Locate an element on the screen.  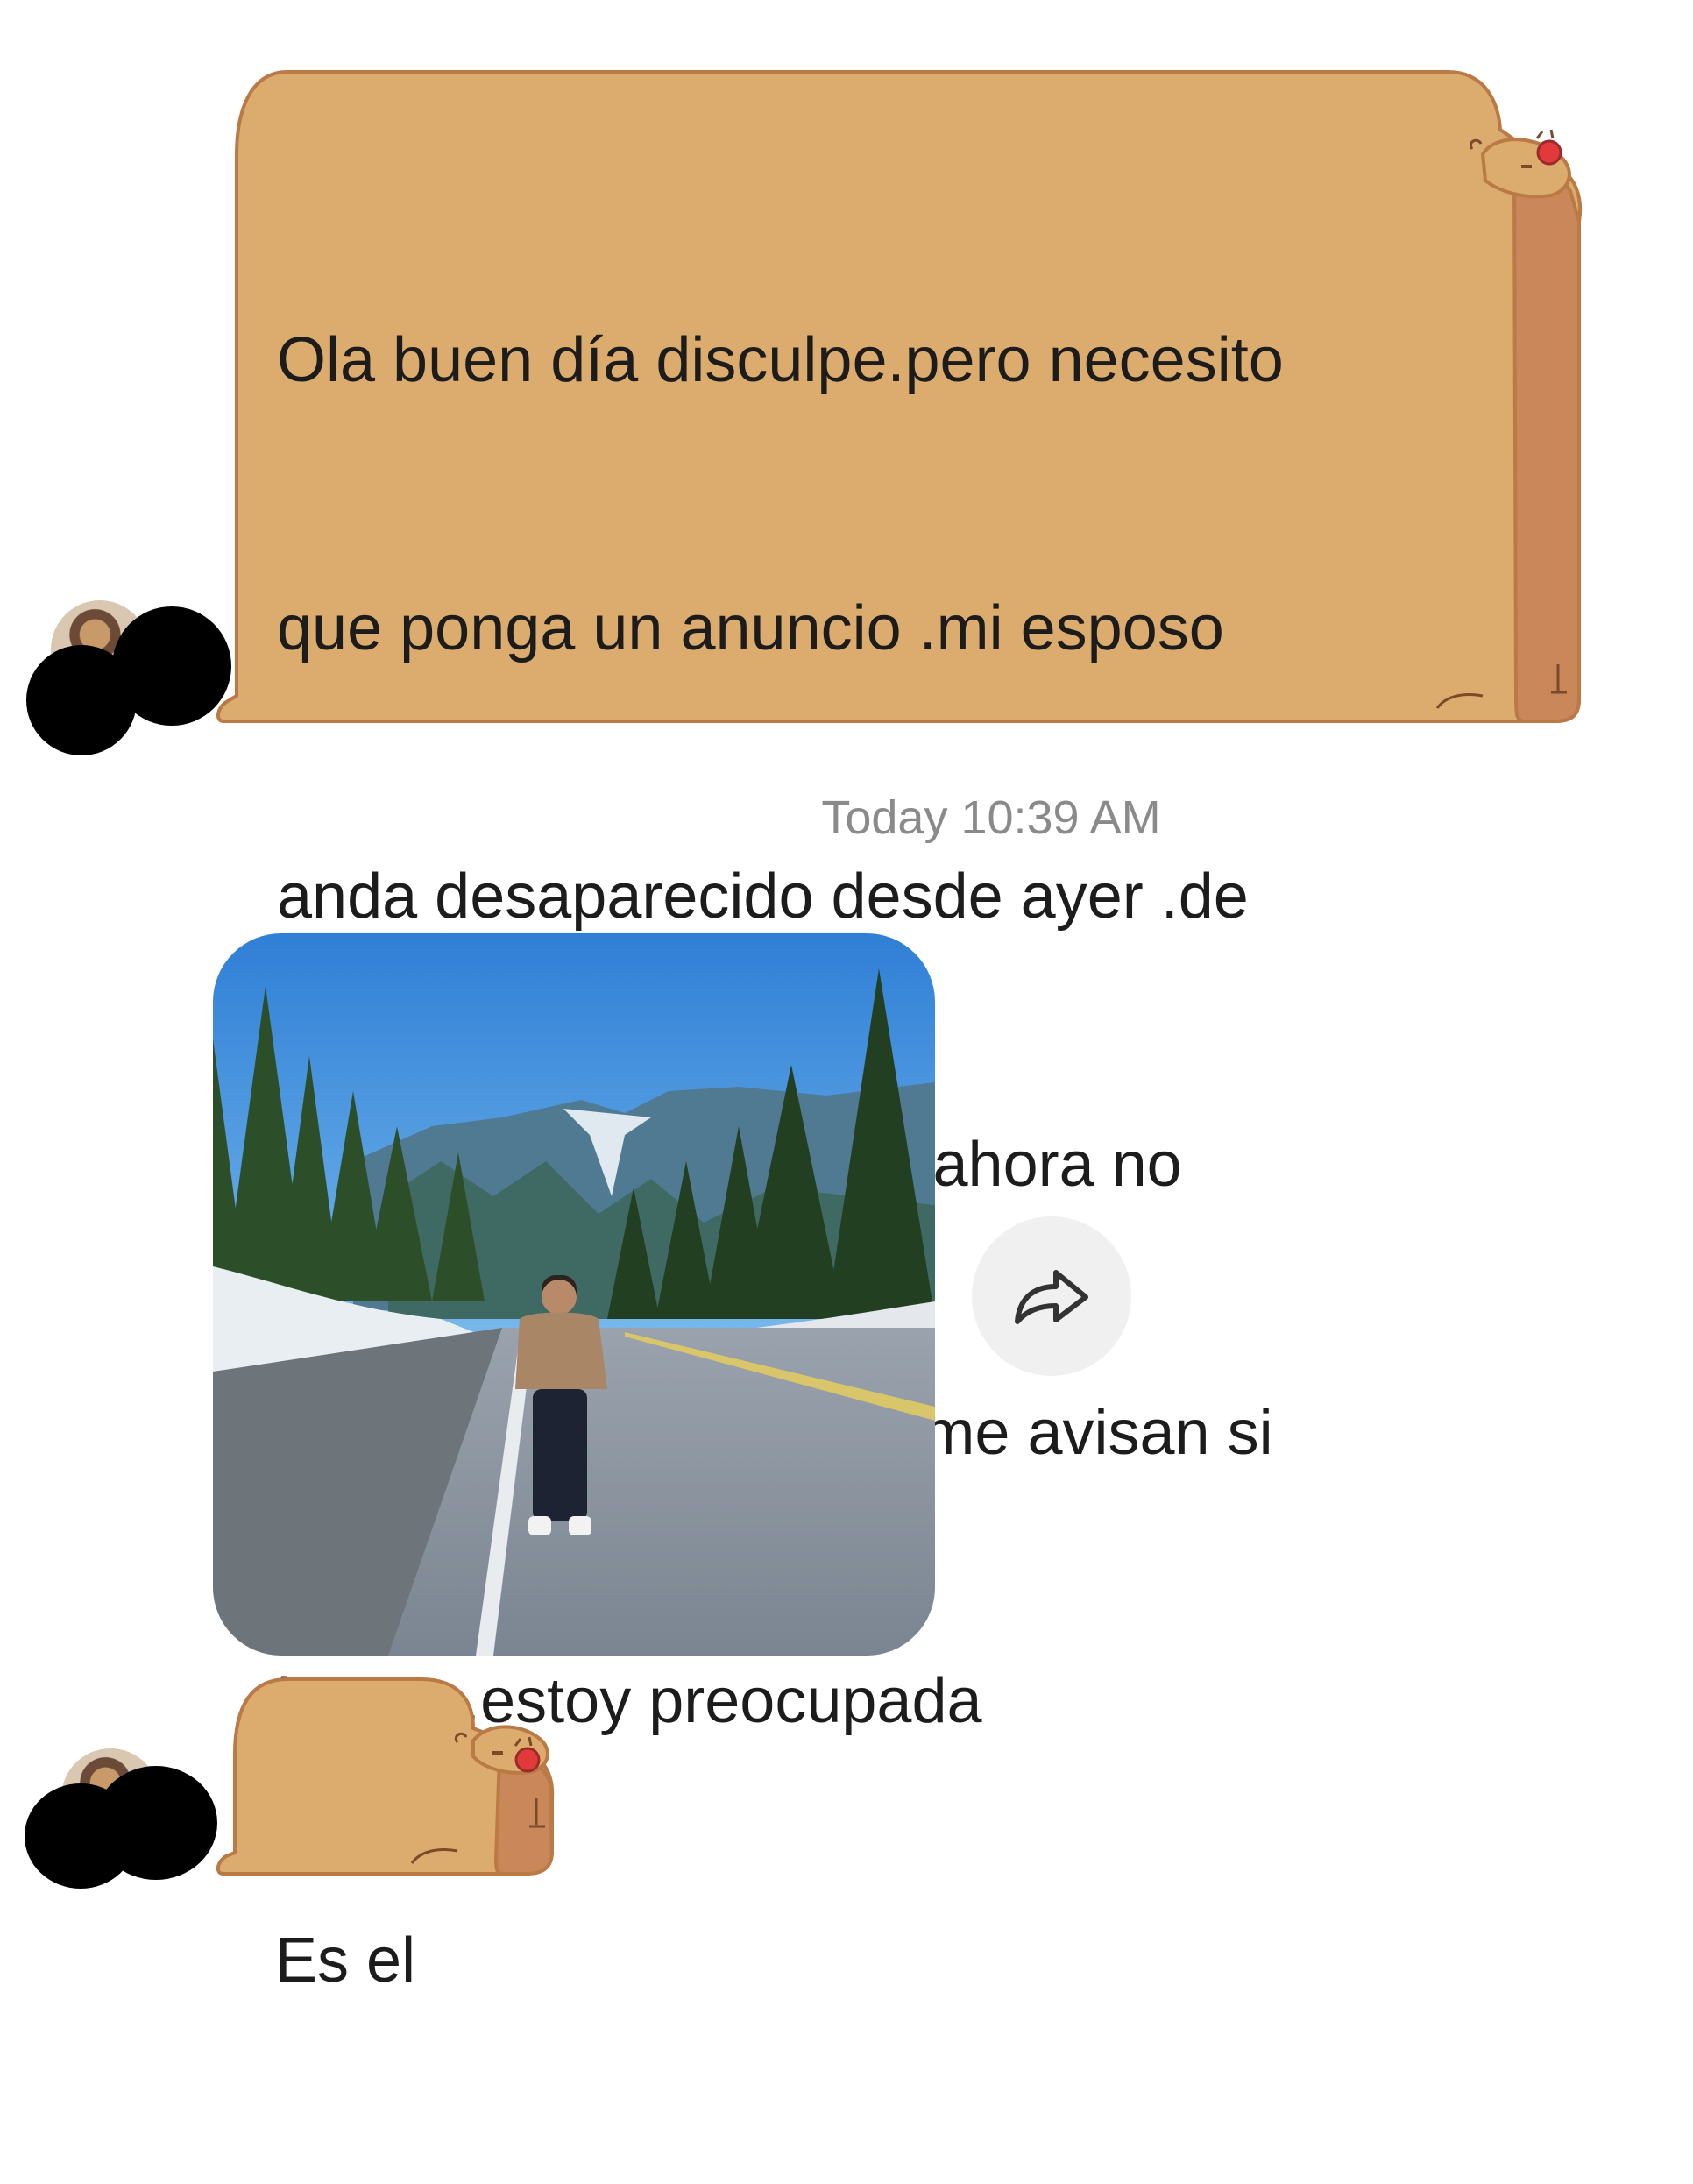
share-button is located at coordinates (1051, 1296).